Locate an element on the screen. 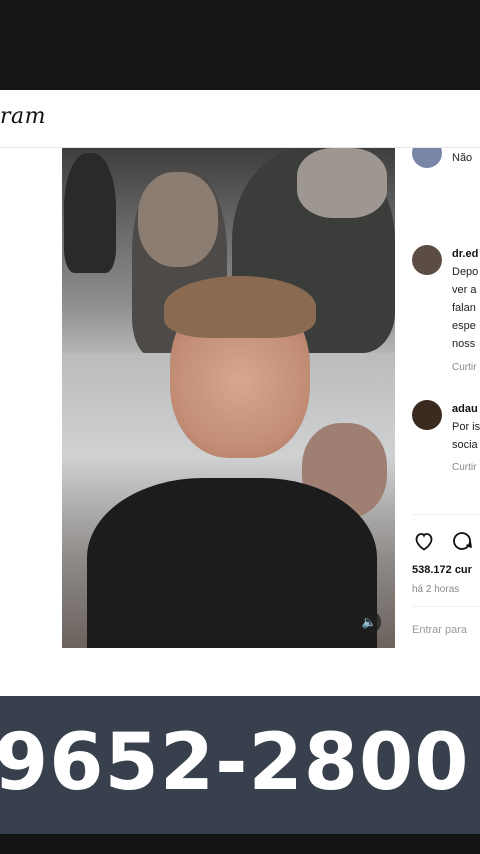 The image size is (480, 854). comment-text: noss is located at coordinates (464, 344).